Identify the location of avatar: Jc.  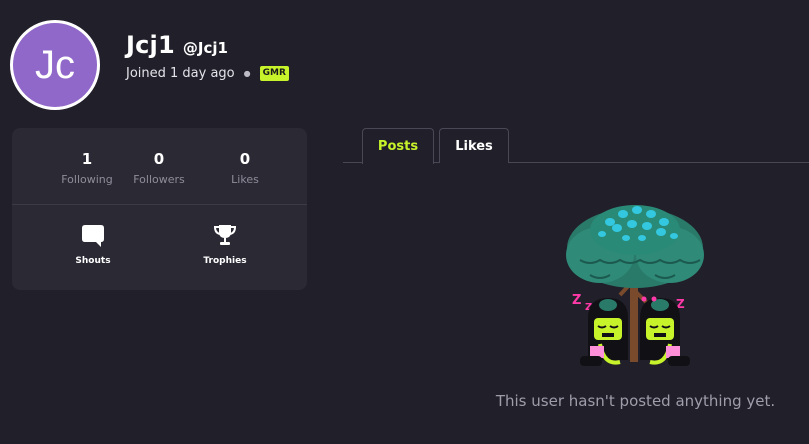
(55, 65).